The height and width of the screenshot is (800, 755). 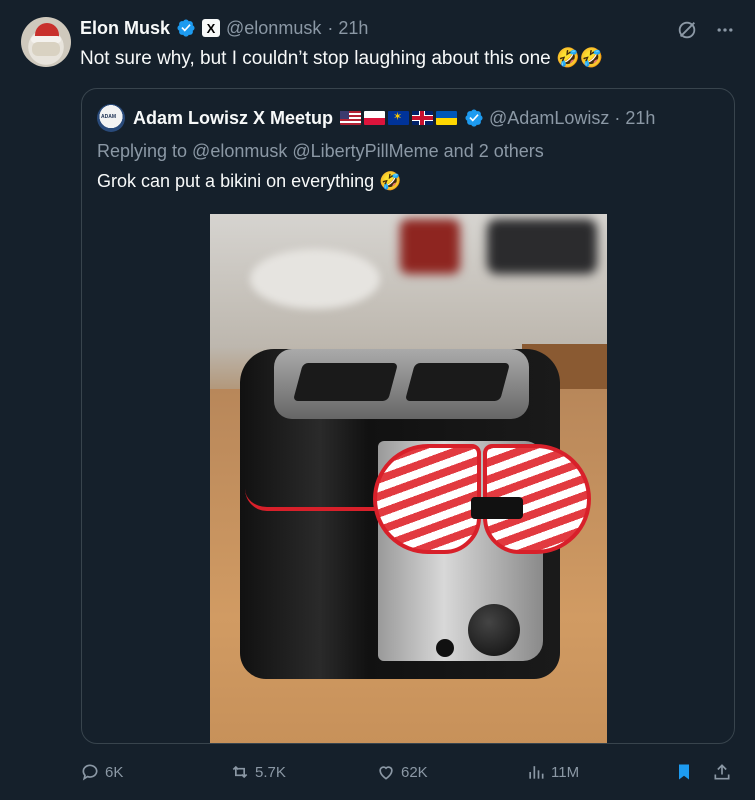 I want to click on quote-author-name: Adam Lowisz X Meetup, so click(x=233, y=118).